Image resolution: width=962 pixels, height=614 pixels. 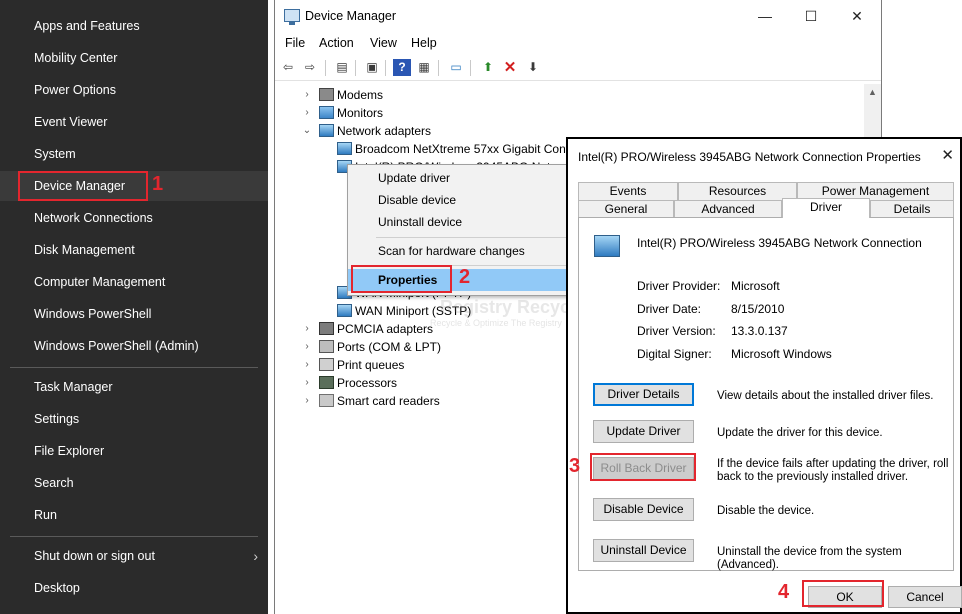 I want to click on monitor-icon, so click(x=326, y=112).